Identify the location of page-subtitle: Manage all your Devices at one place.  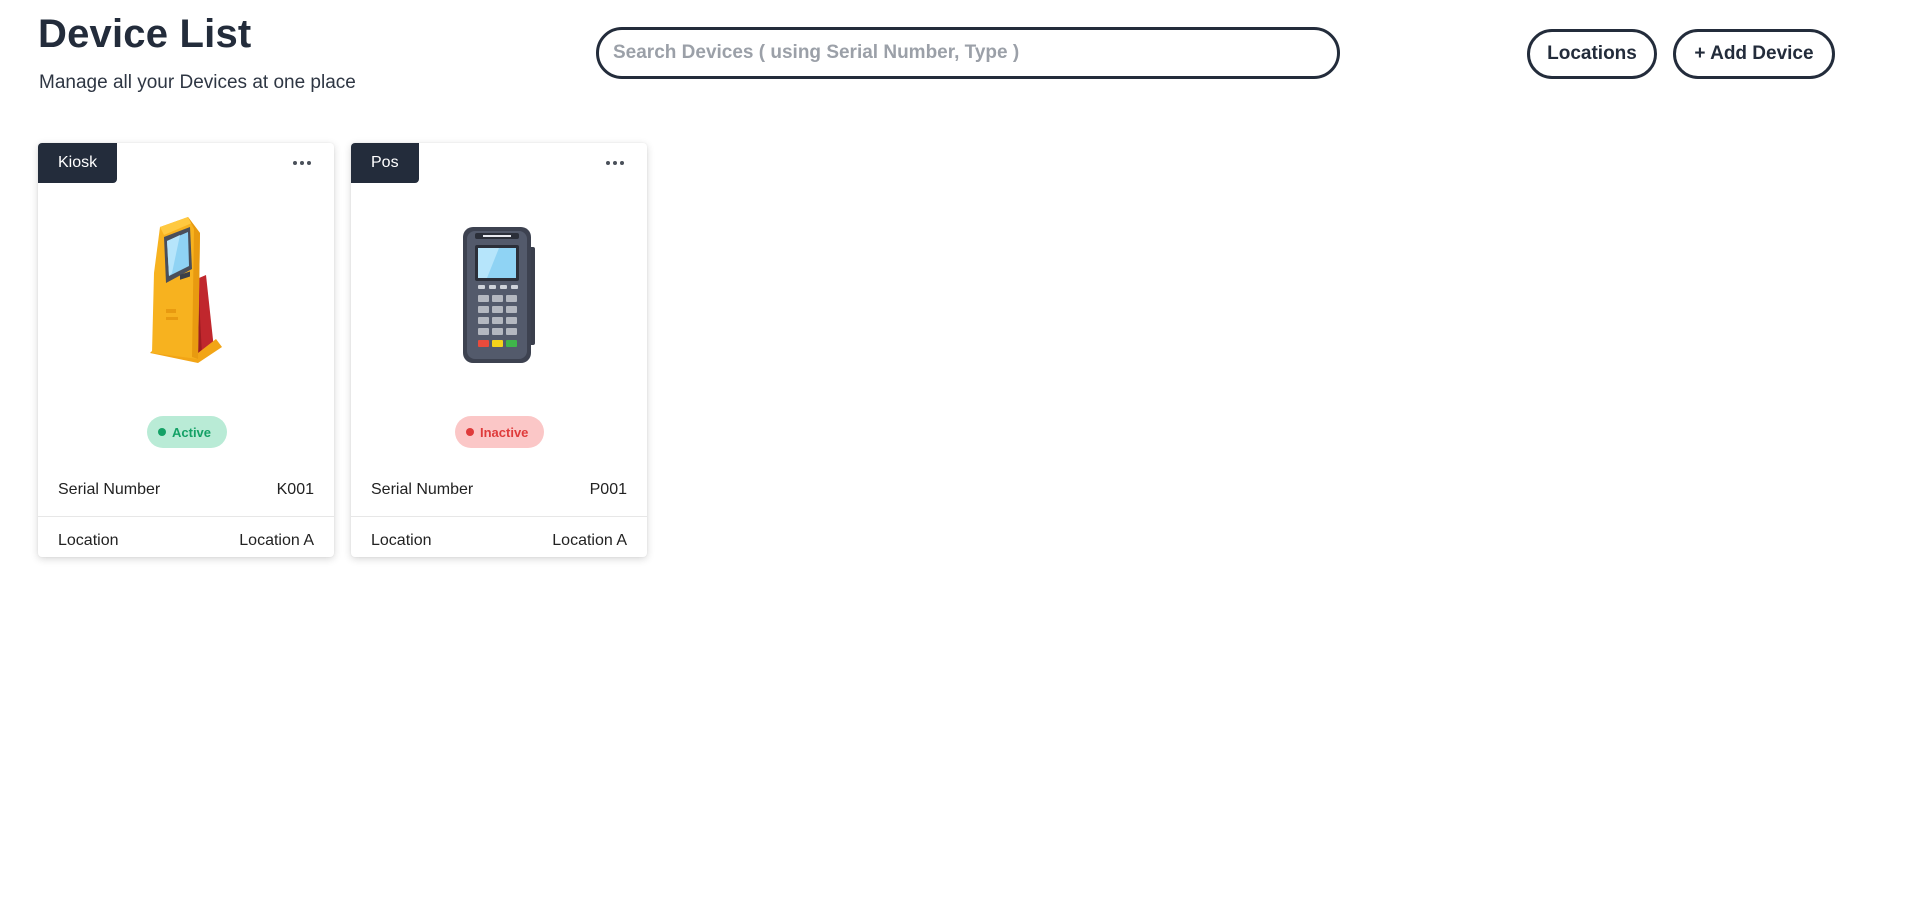
(197, 82).